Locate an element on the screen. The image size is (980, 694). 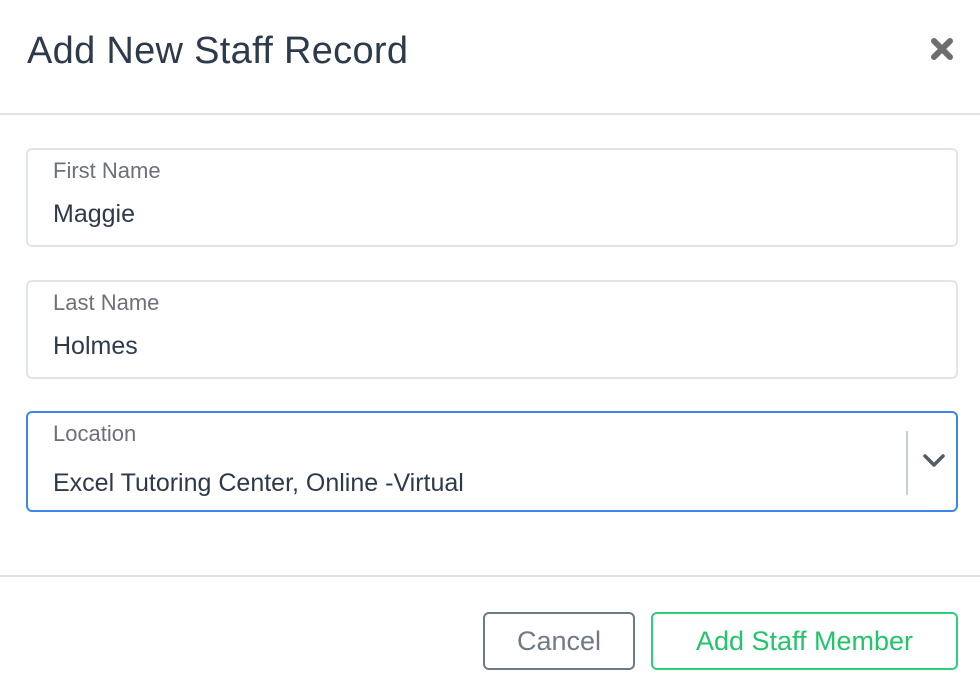
add-staff-member-button: Add Staff Member is located at coordinates (804, 641).